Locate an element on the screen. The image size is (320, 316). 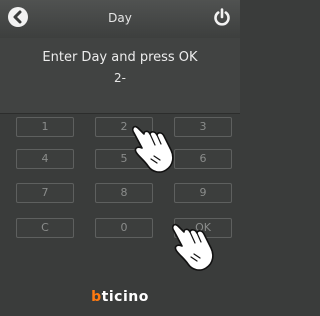
logo-rest: ticino is located at coordinates (125, 297).